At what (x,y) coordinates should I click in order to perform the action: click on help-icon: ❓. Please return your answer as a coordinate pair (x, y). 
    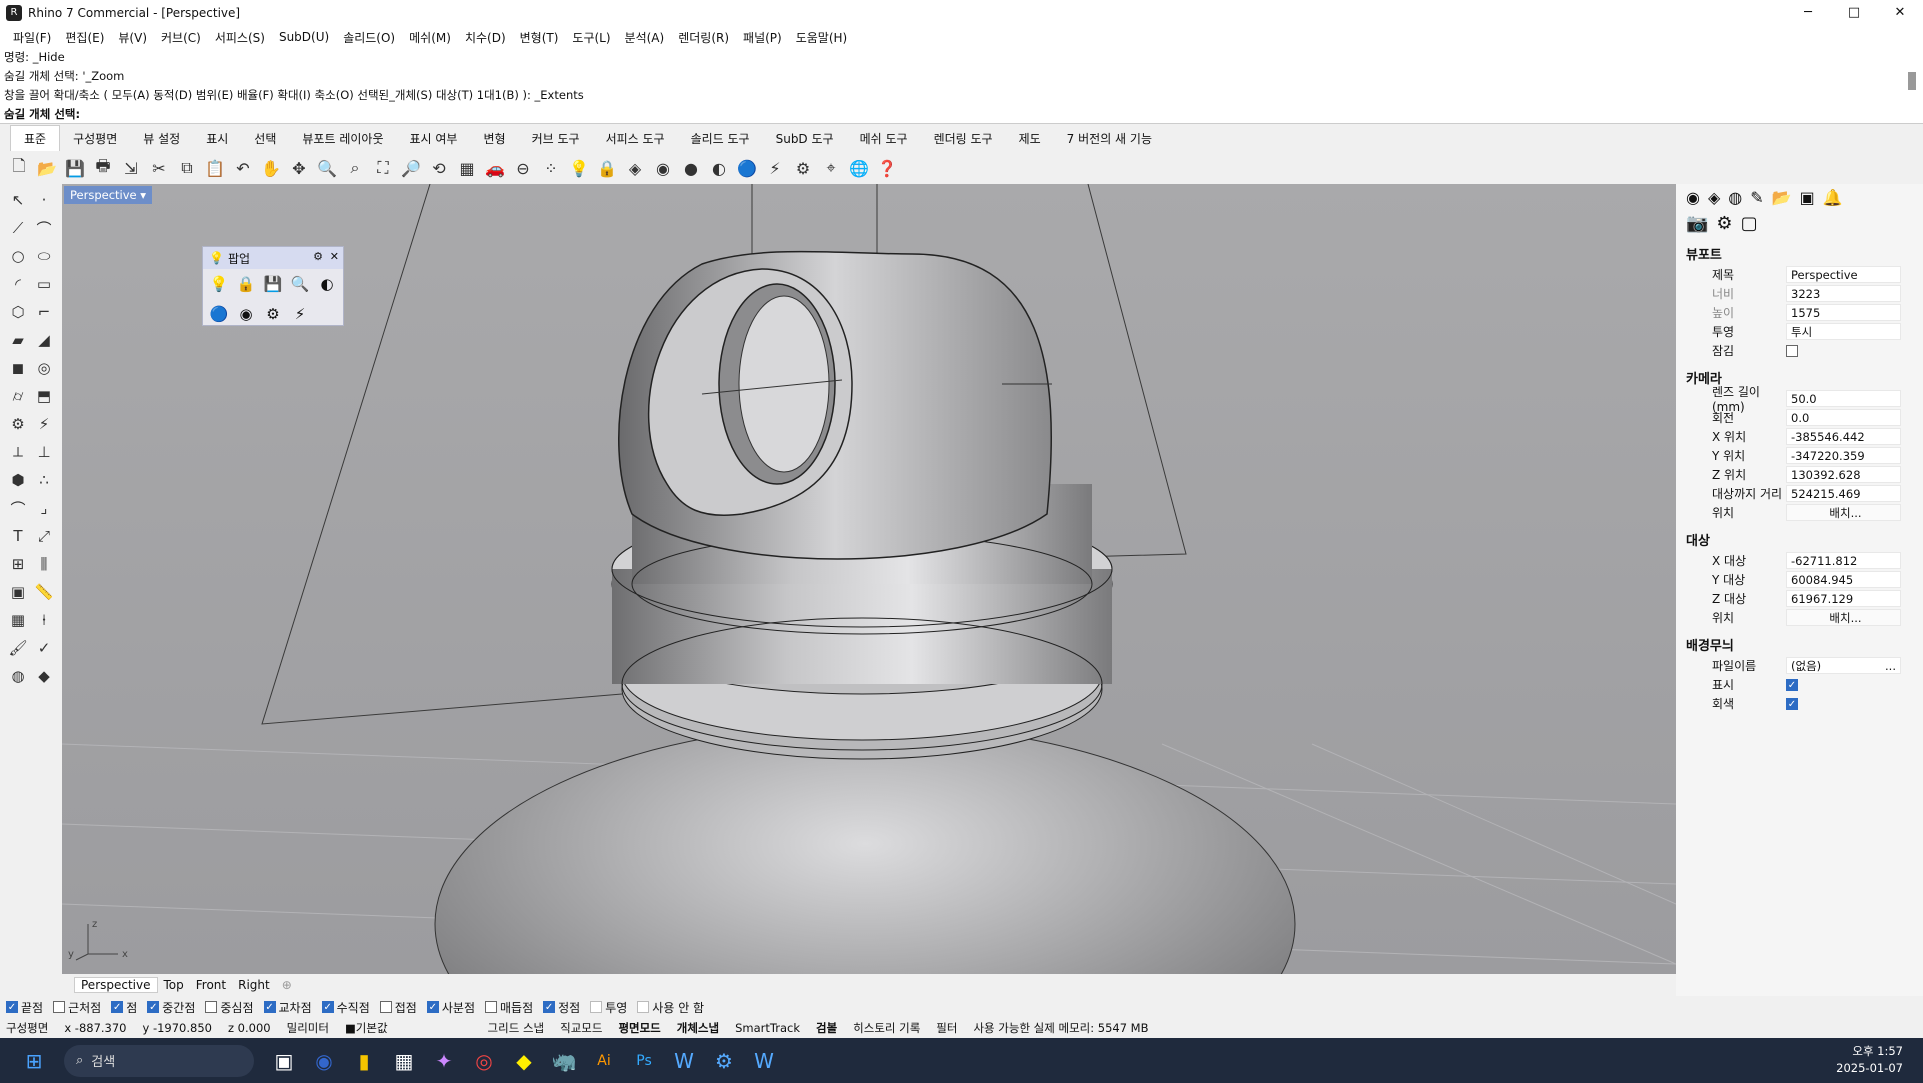
    Looking at the image, I should click on (887, 168).